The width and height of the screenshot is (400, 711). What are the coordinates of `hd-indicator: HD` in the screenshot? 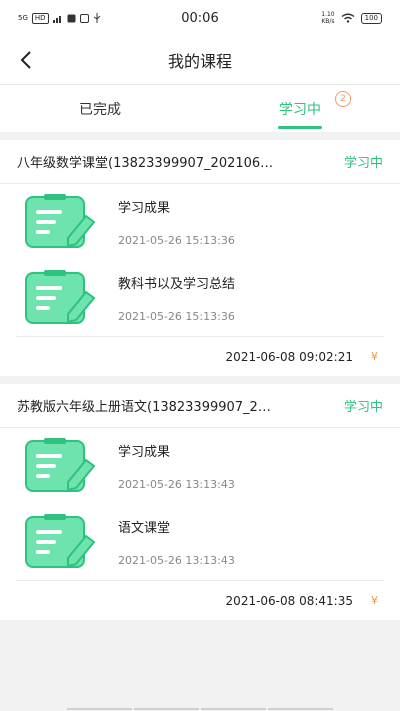 It's located at (40, 18).